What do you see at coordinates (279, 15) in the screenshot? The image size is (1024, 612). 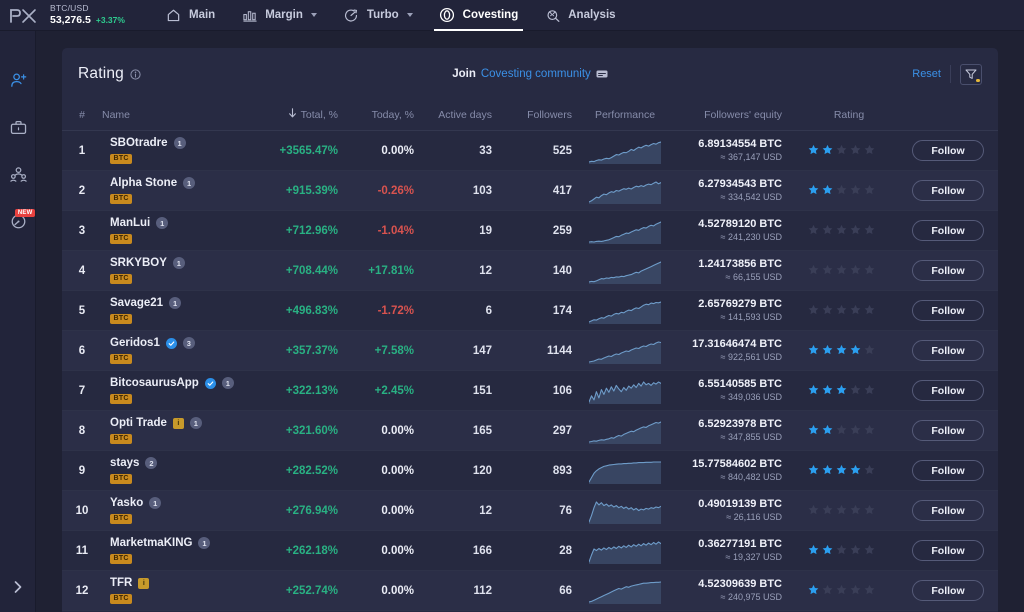 I see `nav-item-margin: Margin` at bounding box center [279, 15].